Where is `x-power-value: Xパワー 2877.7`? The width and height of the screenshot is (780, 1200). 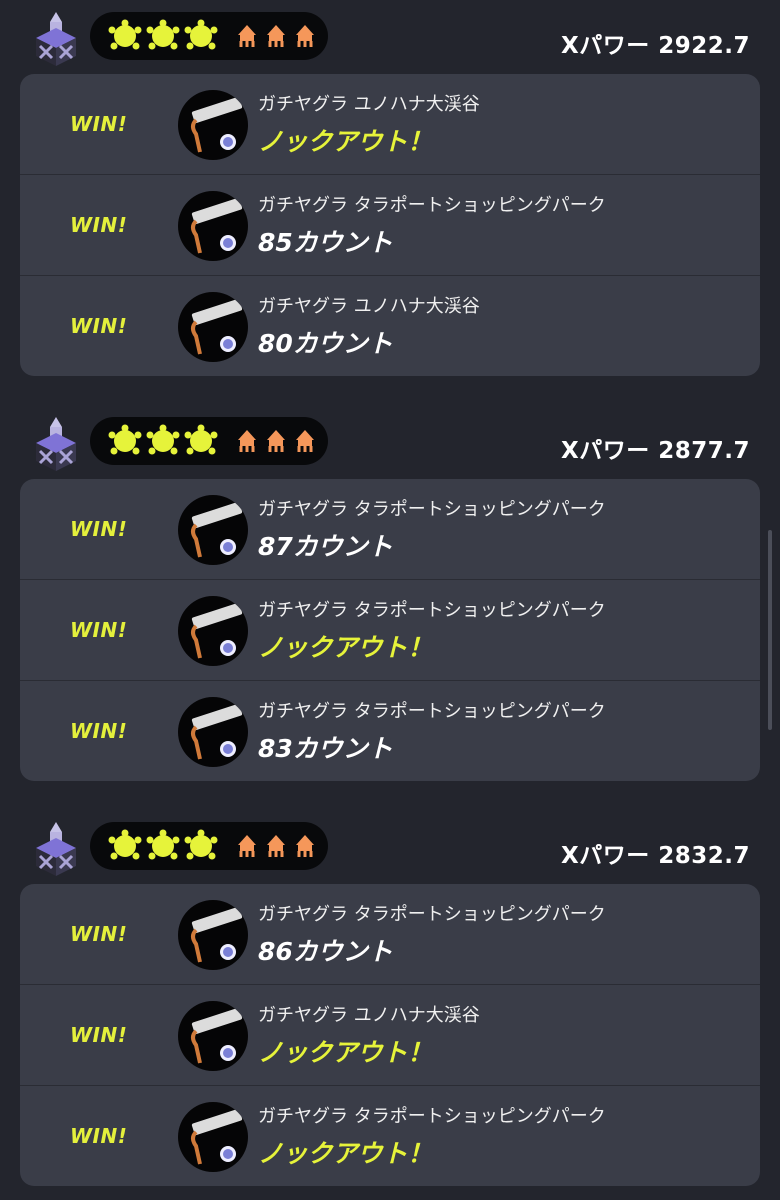
x-power-value: Xパワー 2877.7 is located at coordinates (655, 451).